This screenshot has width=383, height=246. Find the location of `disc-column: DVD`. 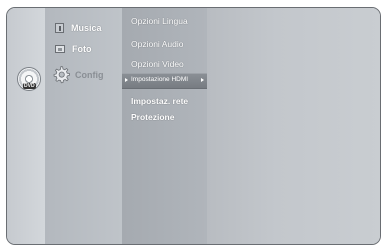

disc-column: DVD is located at coordinates (26, 126).